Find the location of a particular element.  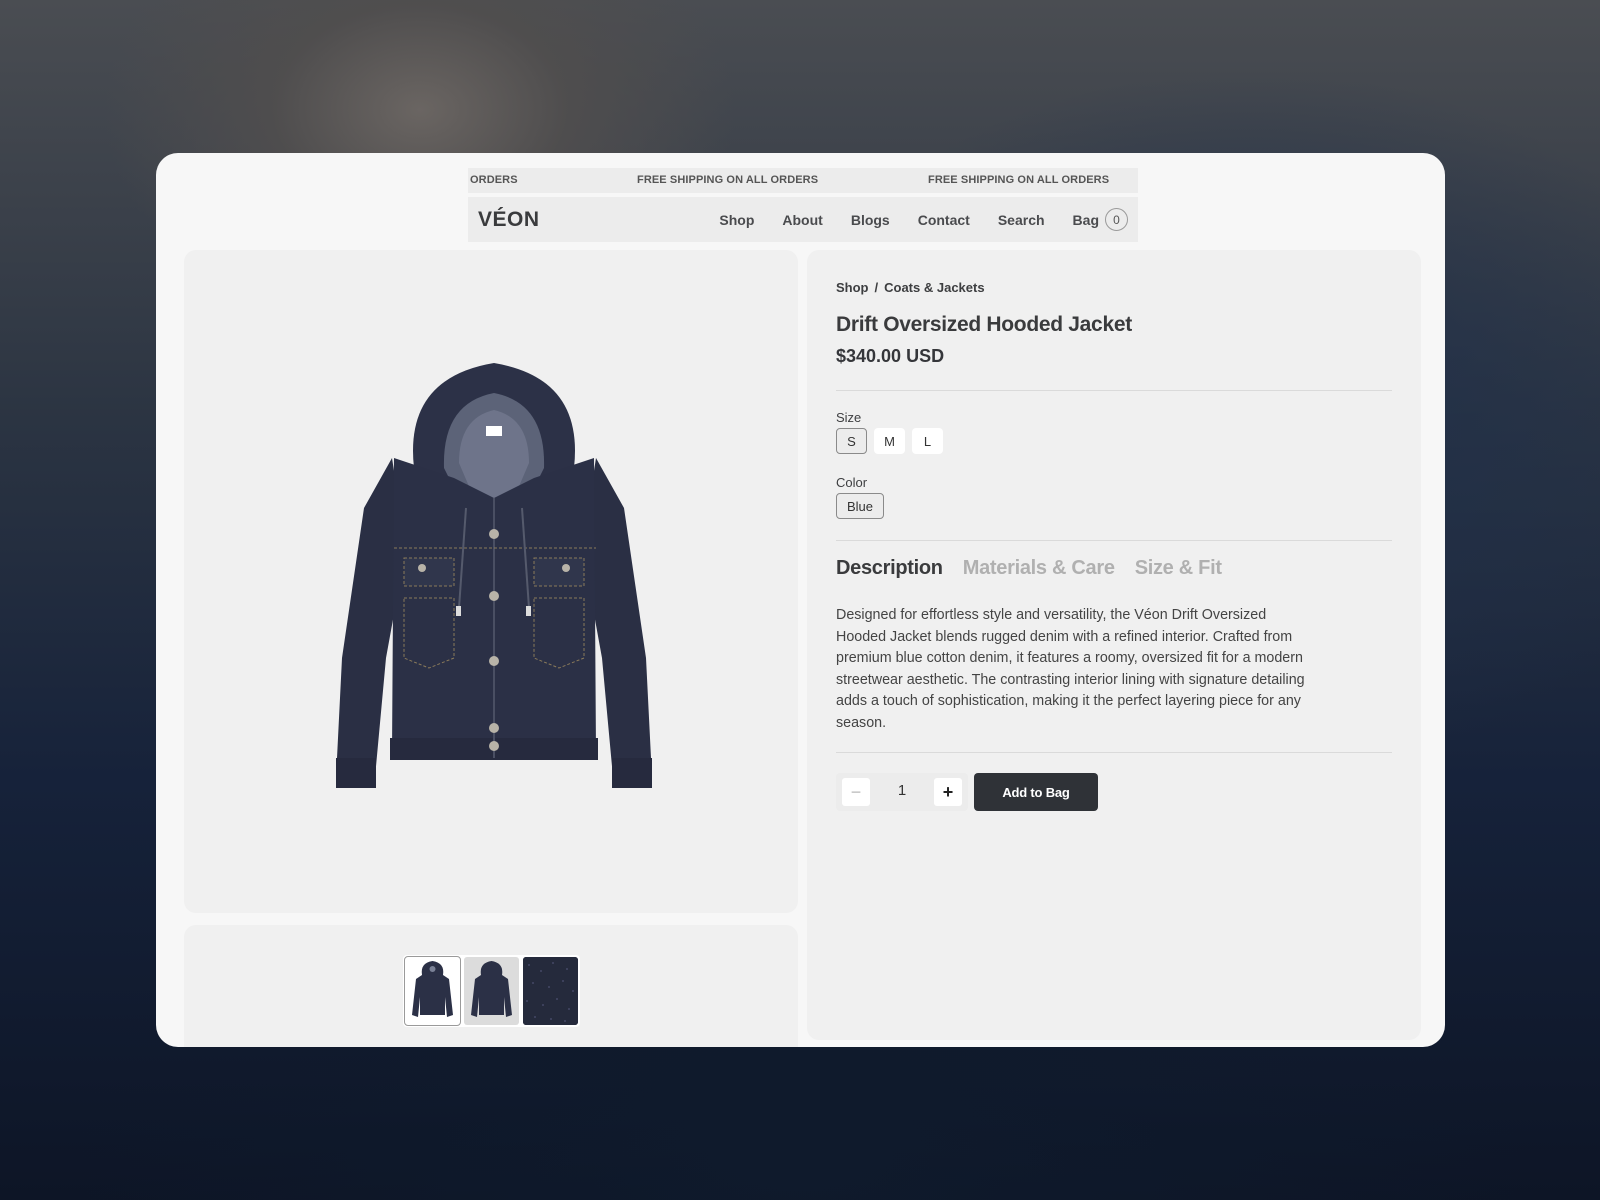

nav-link-about: About is located at coordinates (802, 220).